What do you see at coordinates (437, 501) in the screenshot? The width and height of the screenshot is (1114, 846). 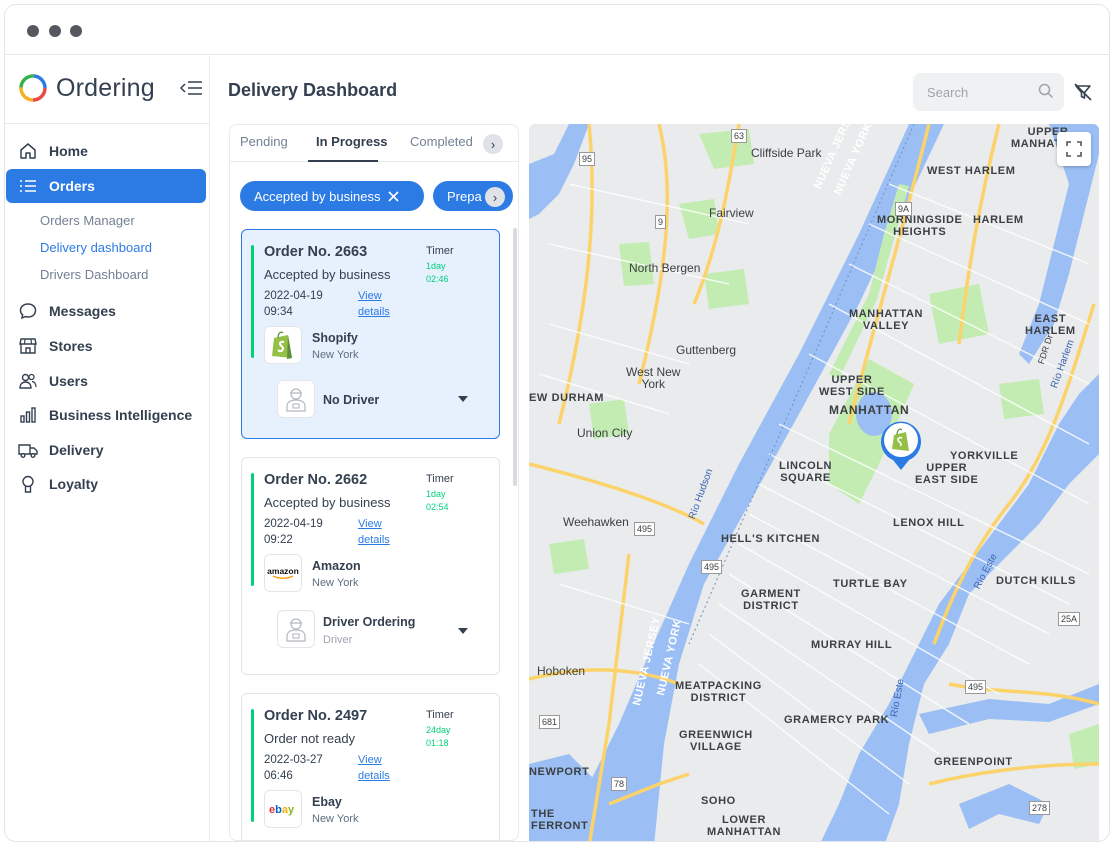 I see `timer-value: 1day 02:54` at bounding box center [437, 501].